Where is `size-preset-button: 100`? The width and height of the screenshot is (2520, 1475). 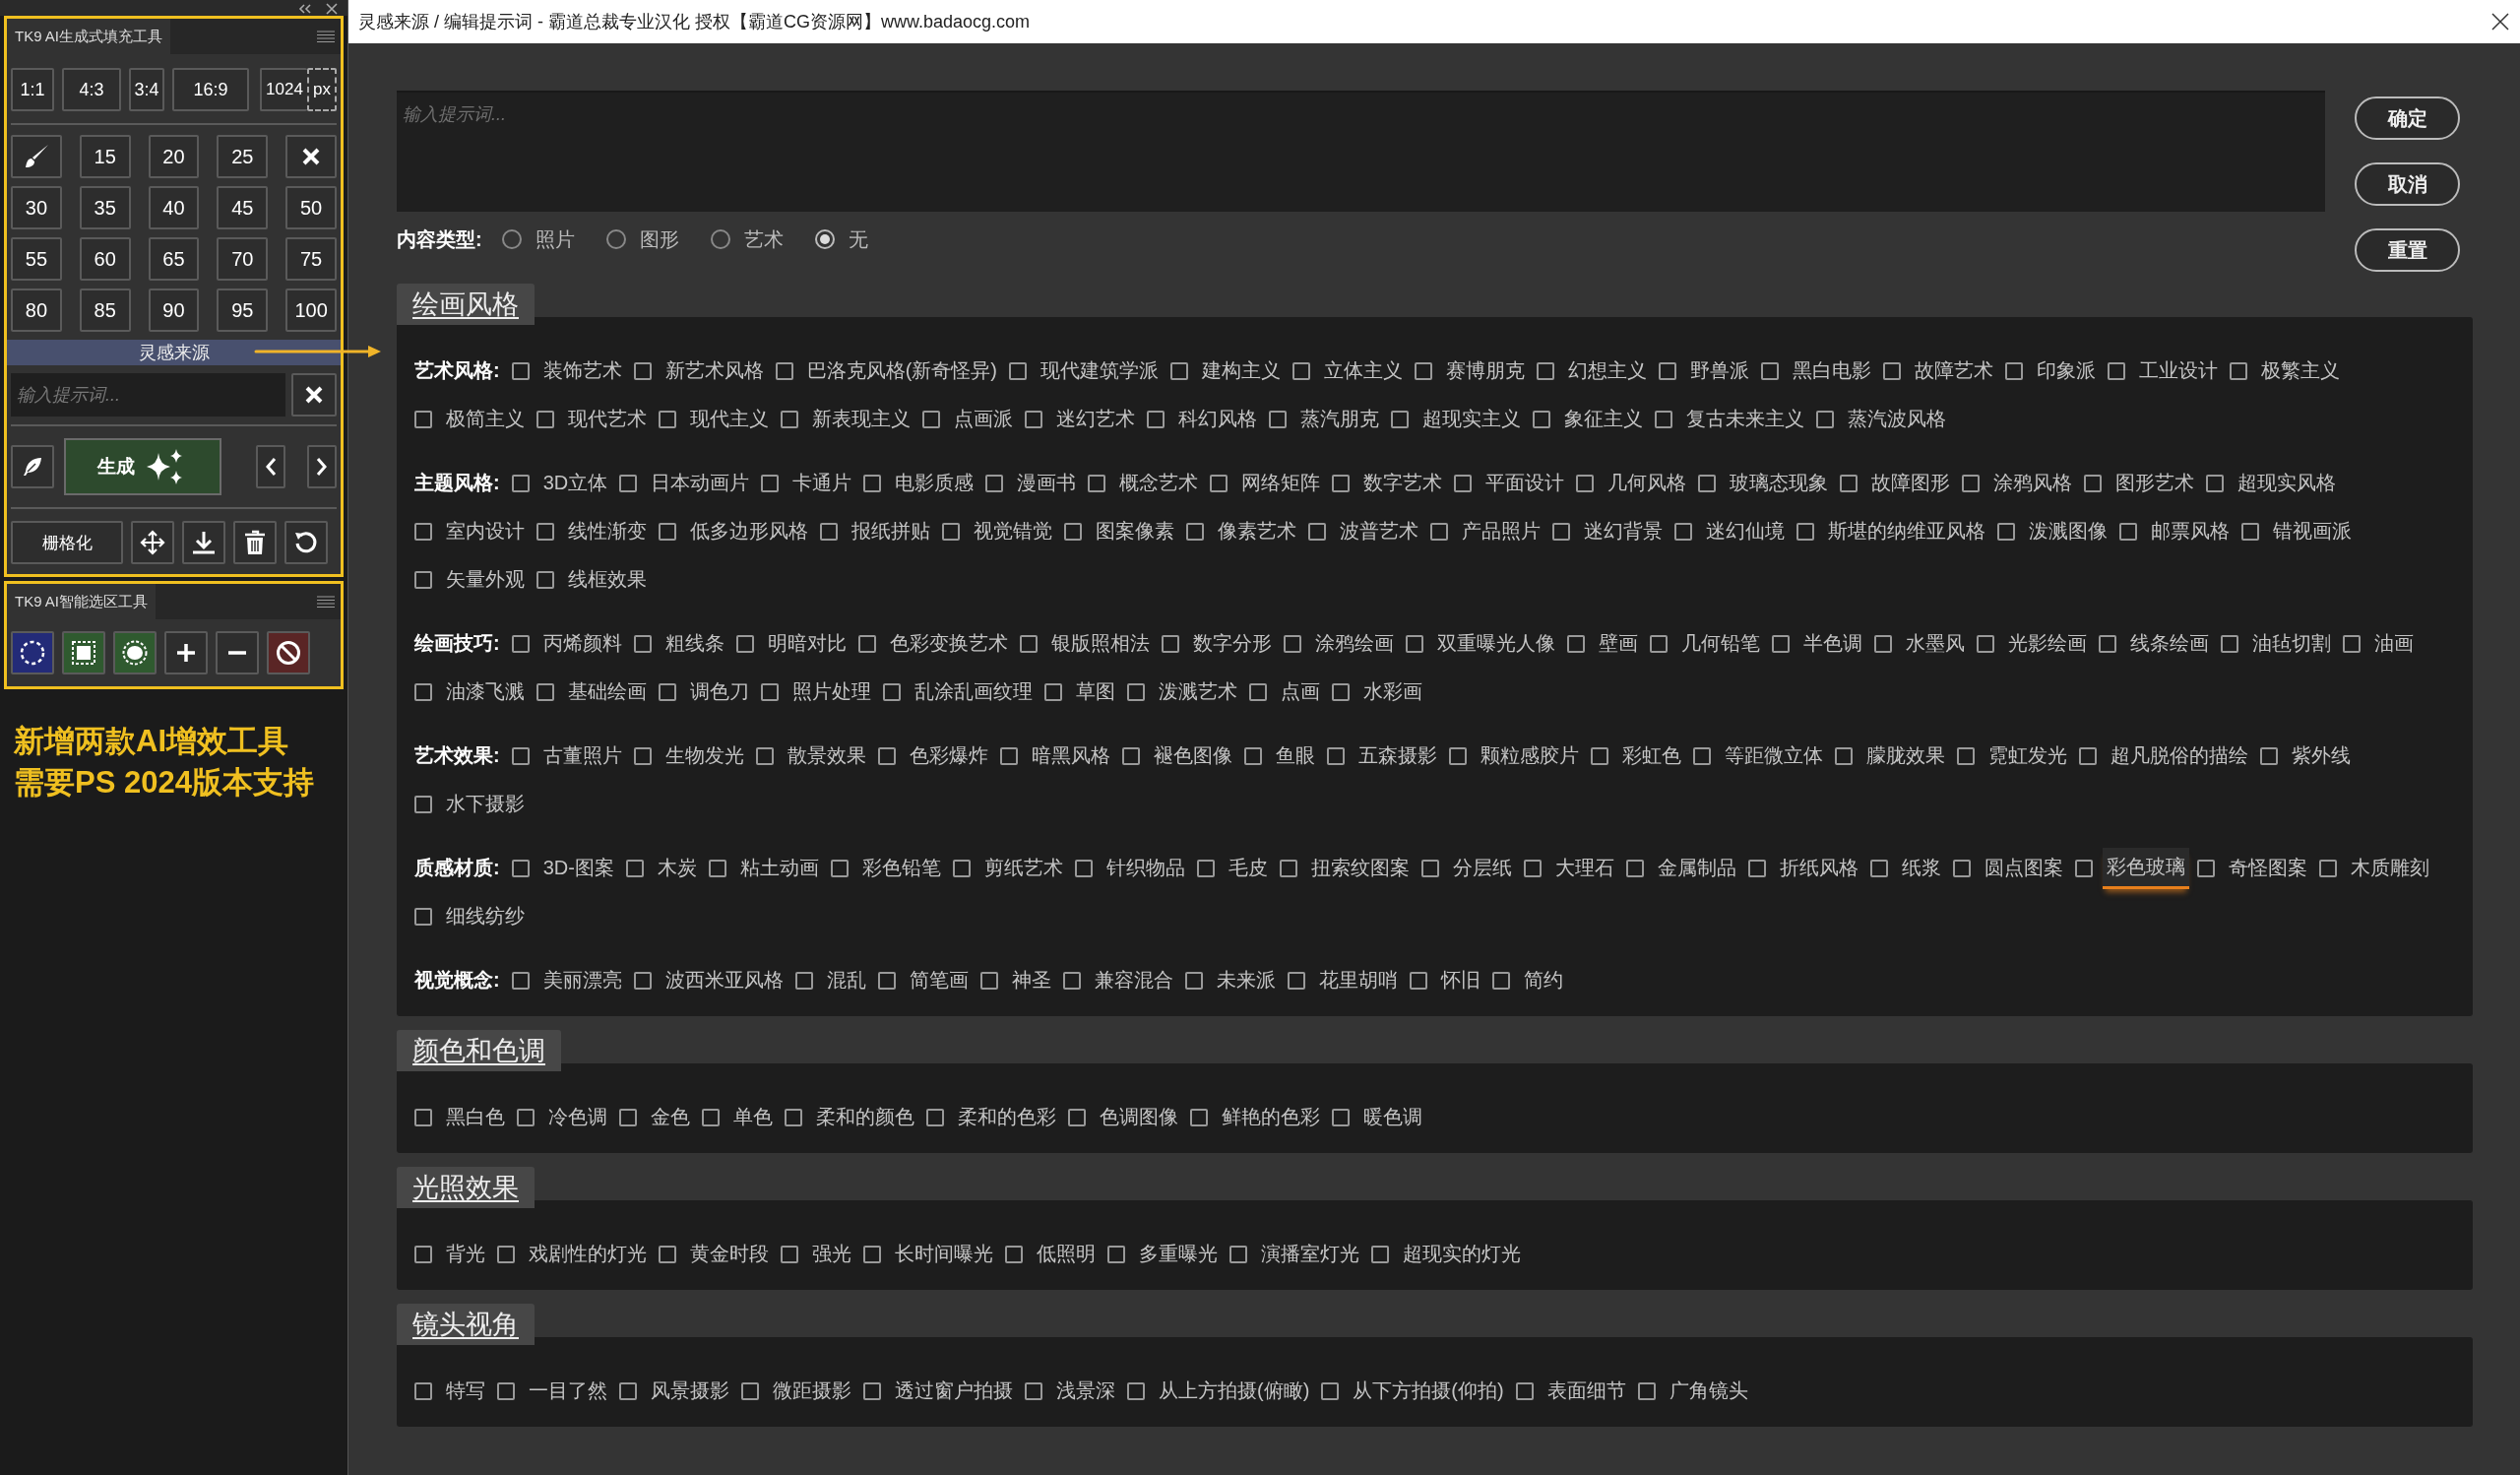
size-preset-button: 100 is located at coordinates (311, 310).